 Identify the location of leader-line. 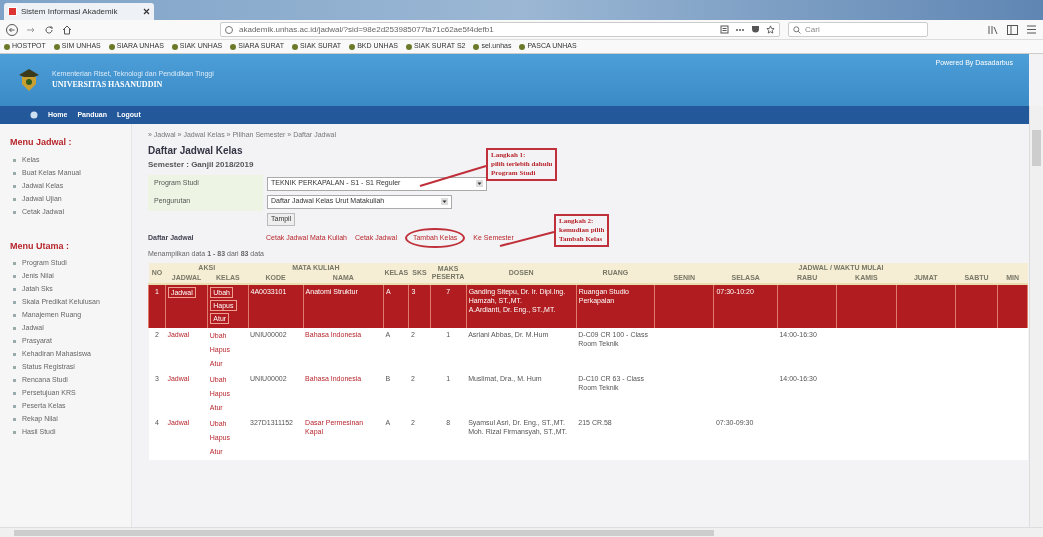
(453, 176).